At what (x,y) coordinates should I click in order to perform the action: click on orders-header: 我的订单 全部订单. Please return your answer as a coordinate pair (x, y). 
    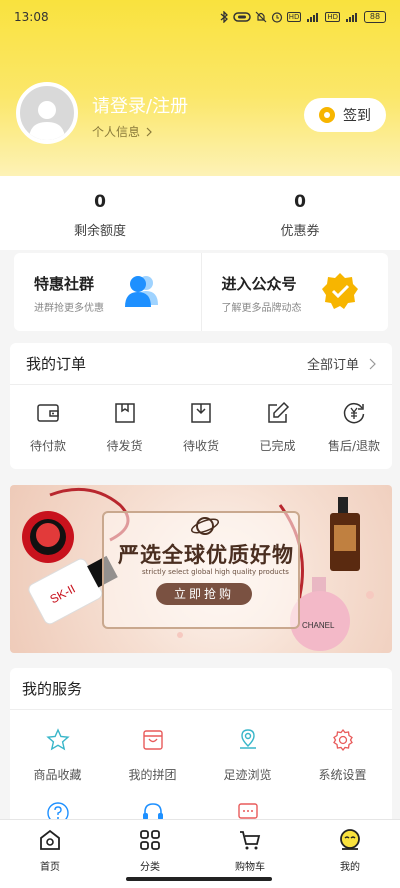
    Looking at the image, I should click on (201, 364).